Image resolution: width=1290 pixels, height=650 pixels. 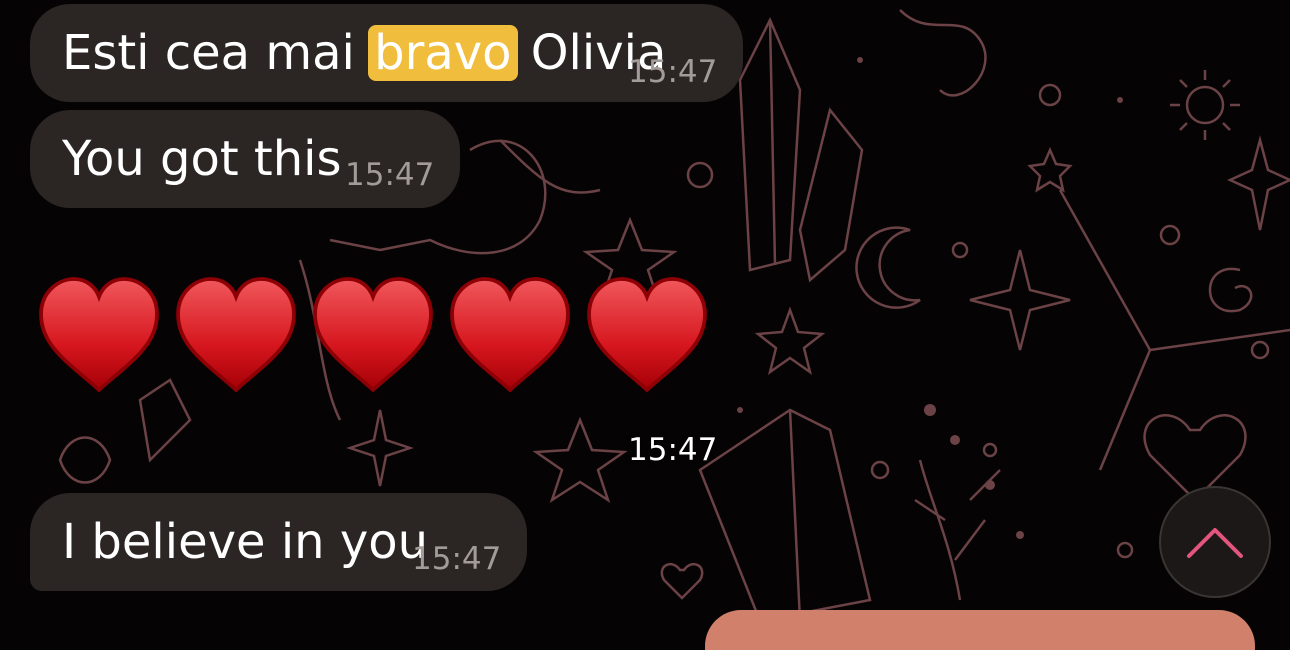 What do you see at coordinates (980, 630) in the screenshot?
I see `outgoing-message-bubble` at bounding box center [980, 630].